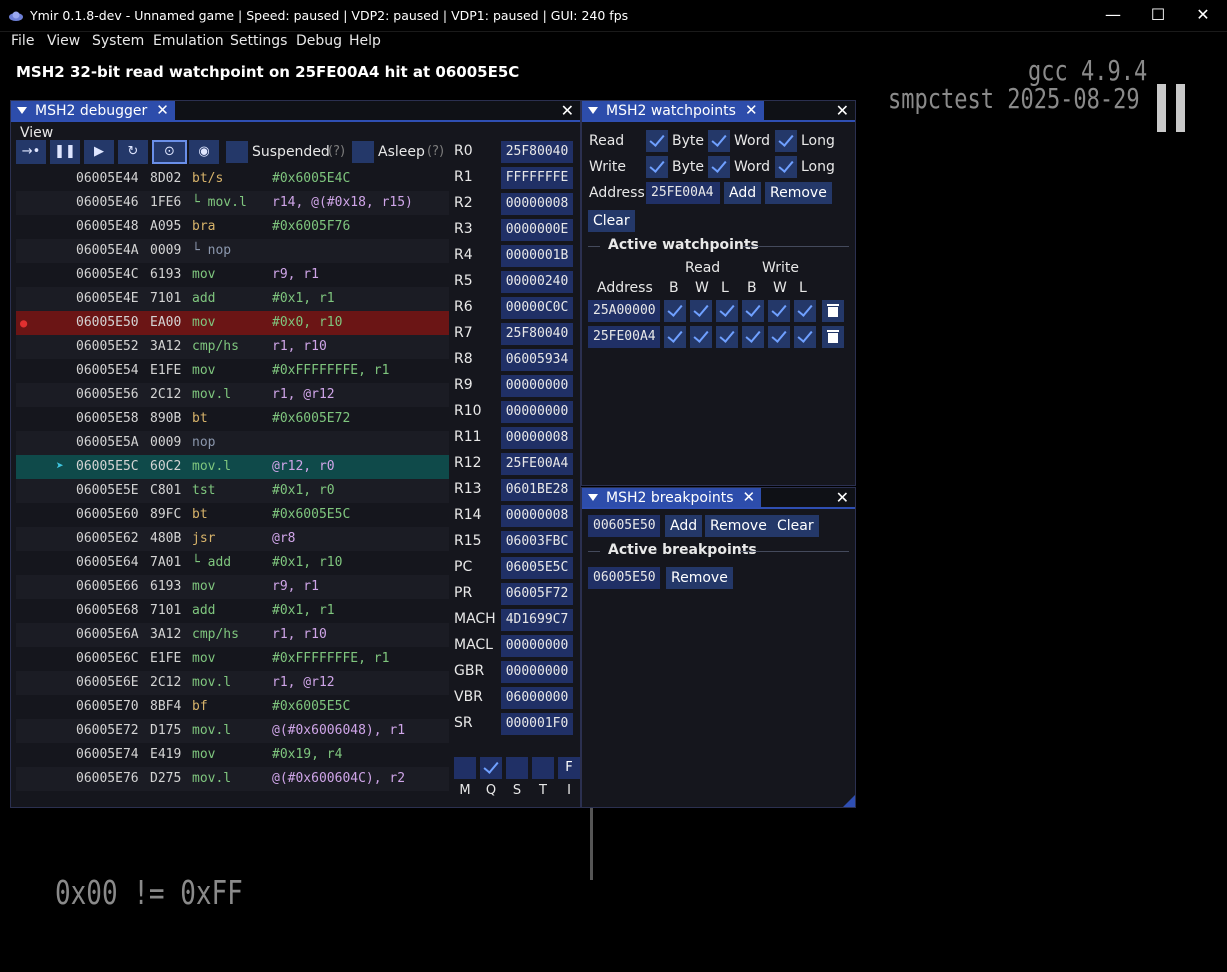 This screenshot has width=1227, height=972. Describe the element at coordinates (611, 221) in the screenshot. I see `clear-watchpoints-button: Clear` at that location.